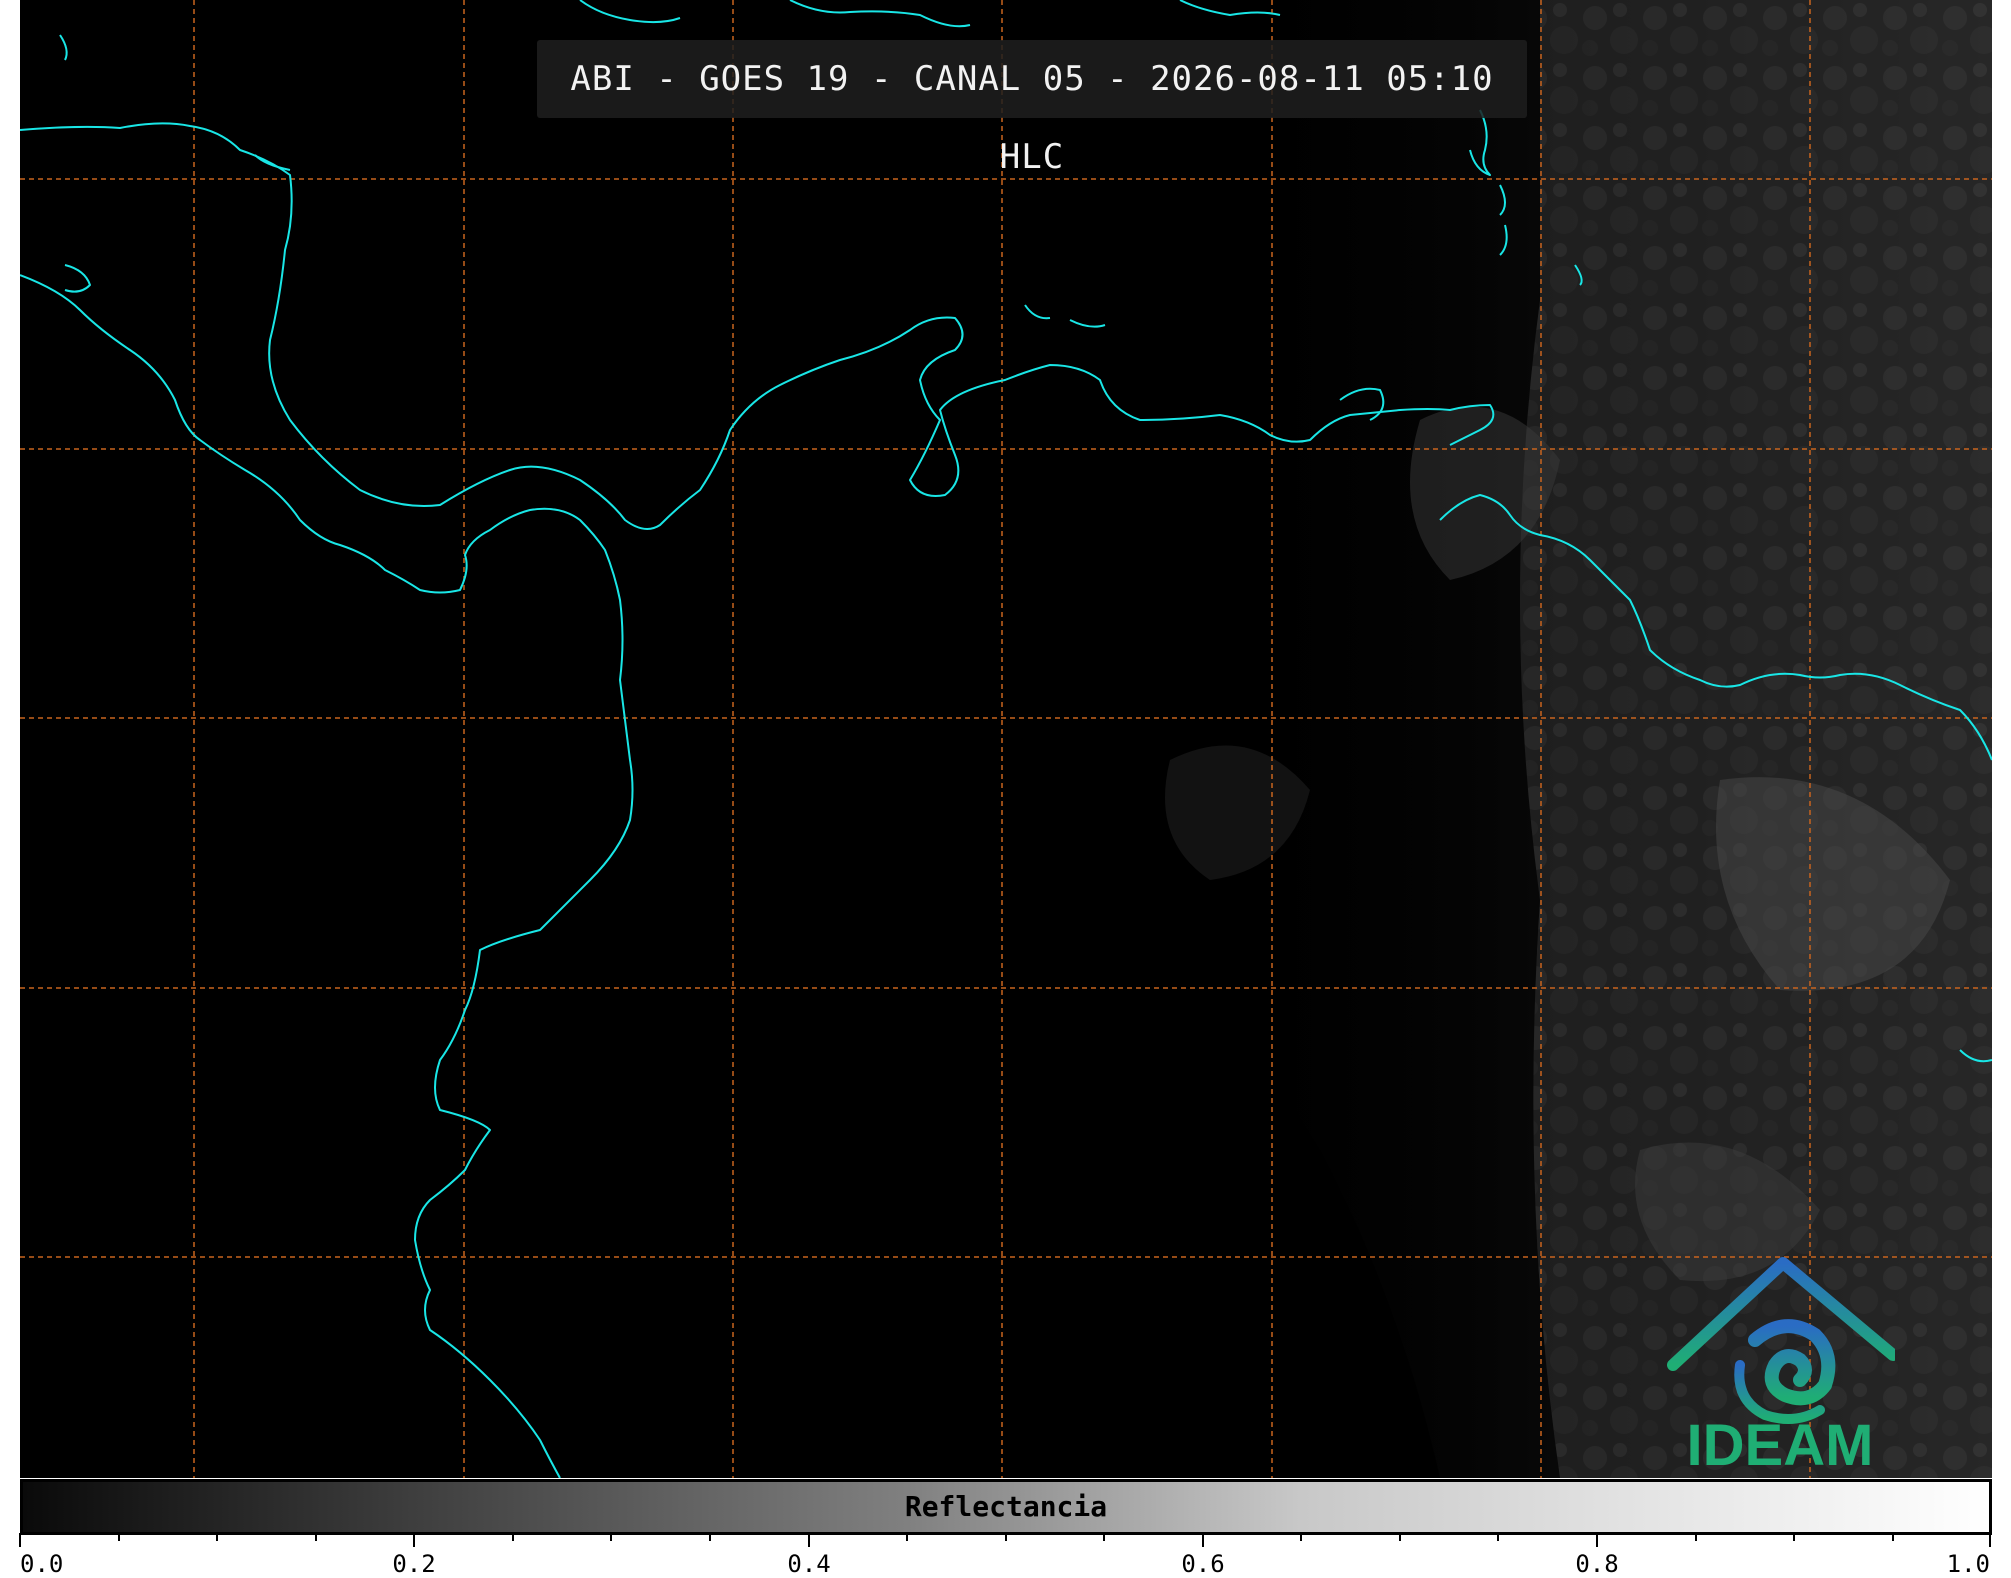  Describe the element at coordinates (809, 1564) in the screenshot. I see `tick-label-2: 0.4` at that location.